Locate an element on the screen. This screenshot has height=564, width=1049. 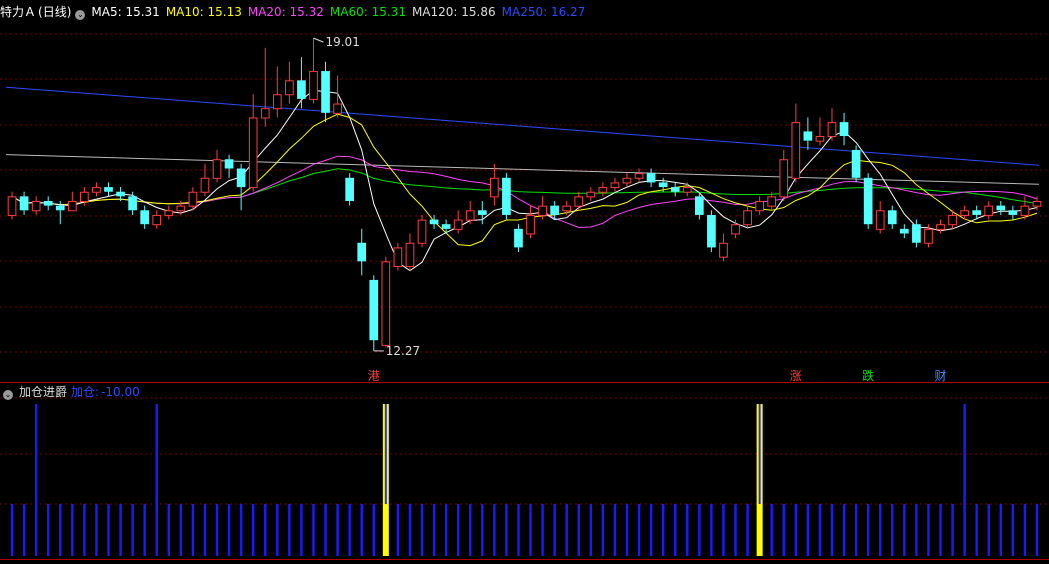
ma-legend-item: MA60: 15.31 is located at coordinates (367, 12).